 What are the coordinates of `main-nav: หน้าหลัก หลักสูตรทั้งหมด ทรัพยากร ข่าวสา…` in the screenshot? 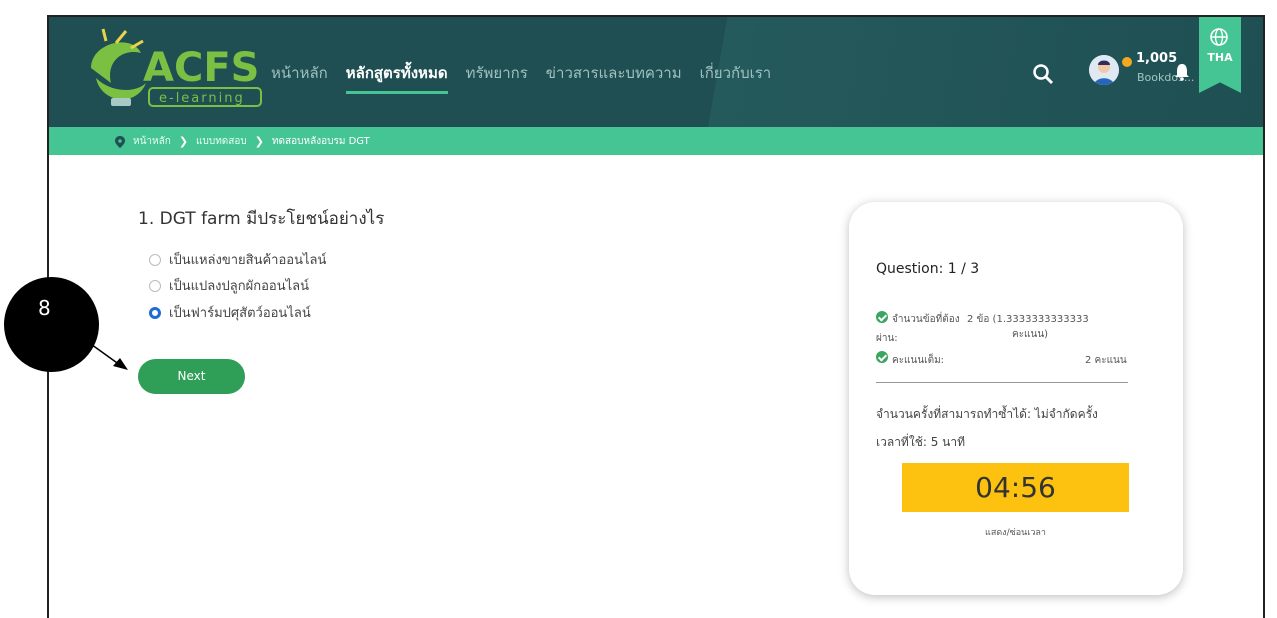 It's located at (521, 77).